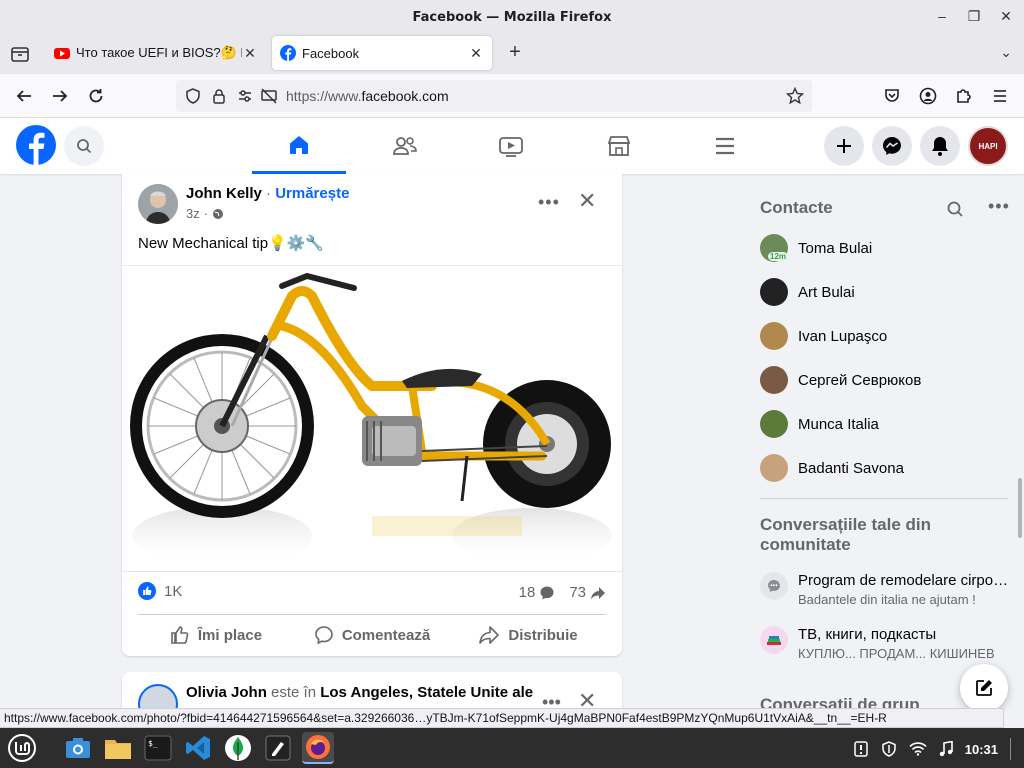 The image size is (1024, 768). Describe the element at coordinates (619, 146) in the screenshot. I see `tab-marketplace` at that location.